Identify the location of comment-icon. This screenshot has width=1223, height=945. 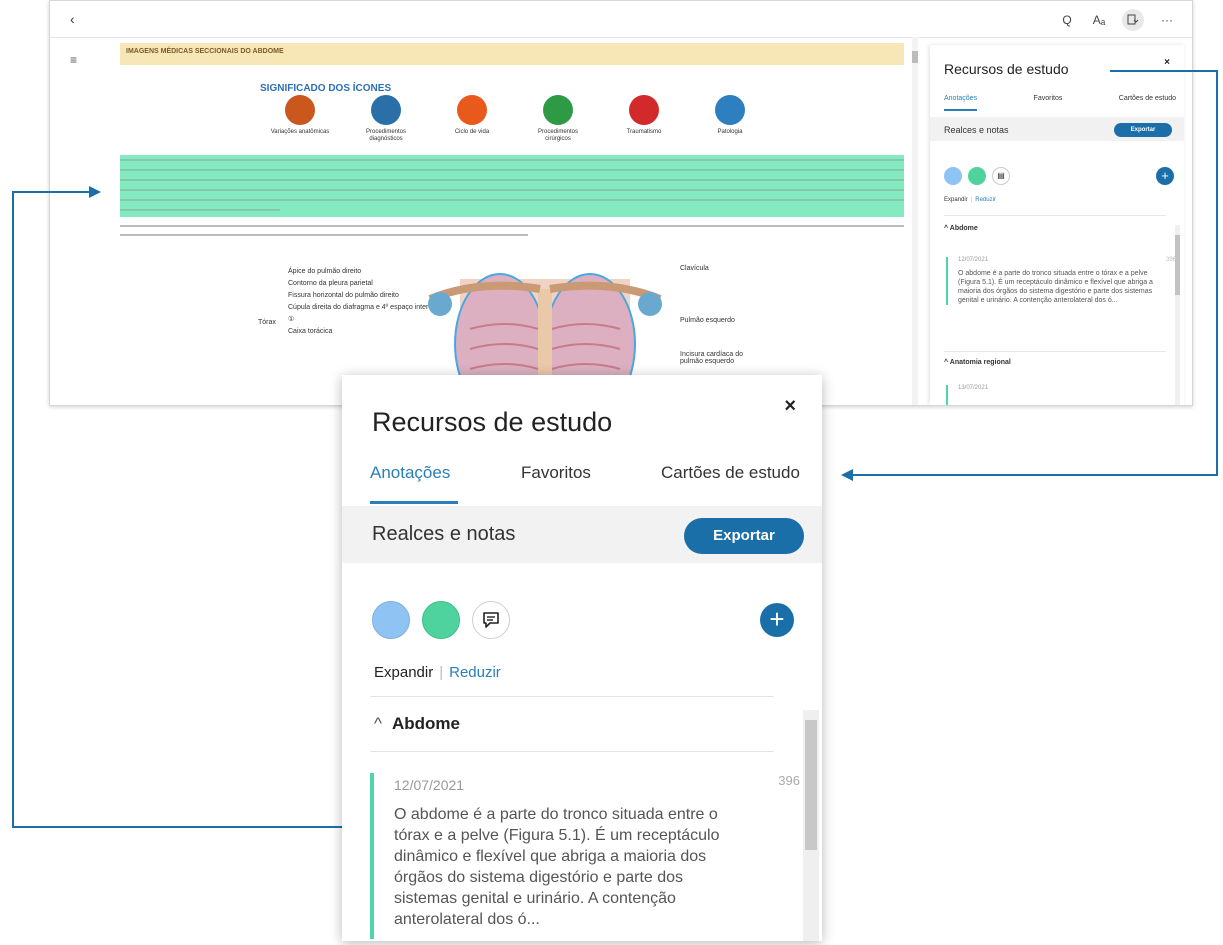
(491, 620).